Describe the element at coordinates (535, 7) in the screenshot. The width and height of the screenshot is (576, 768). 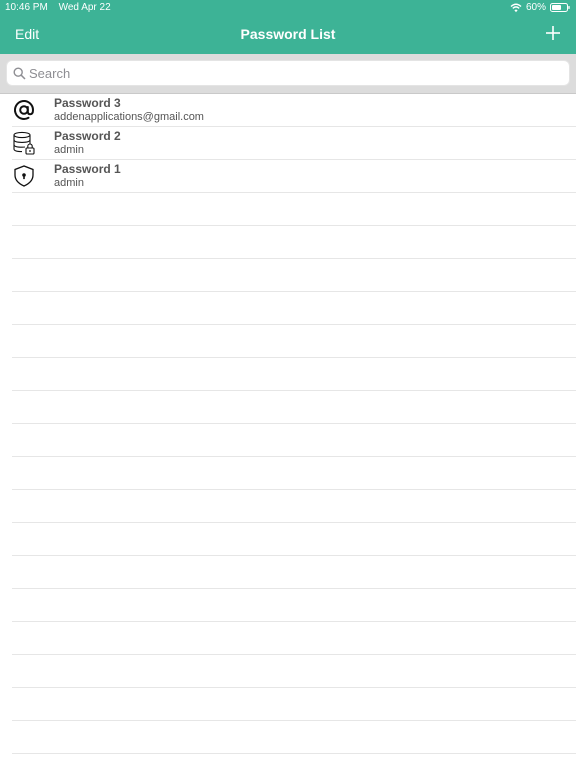
I see `battery-percentage: 60%` at that location.